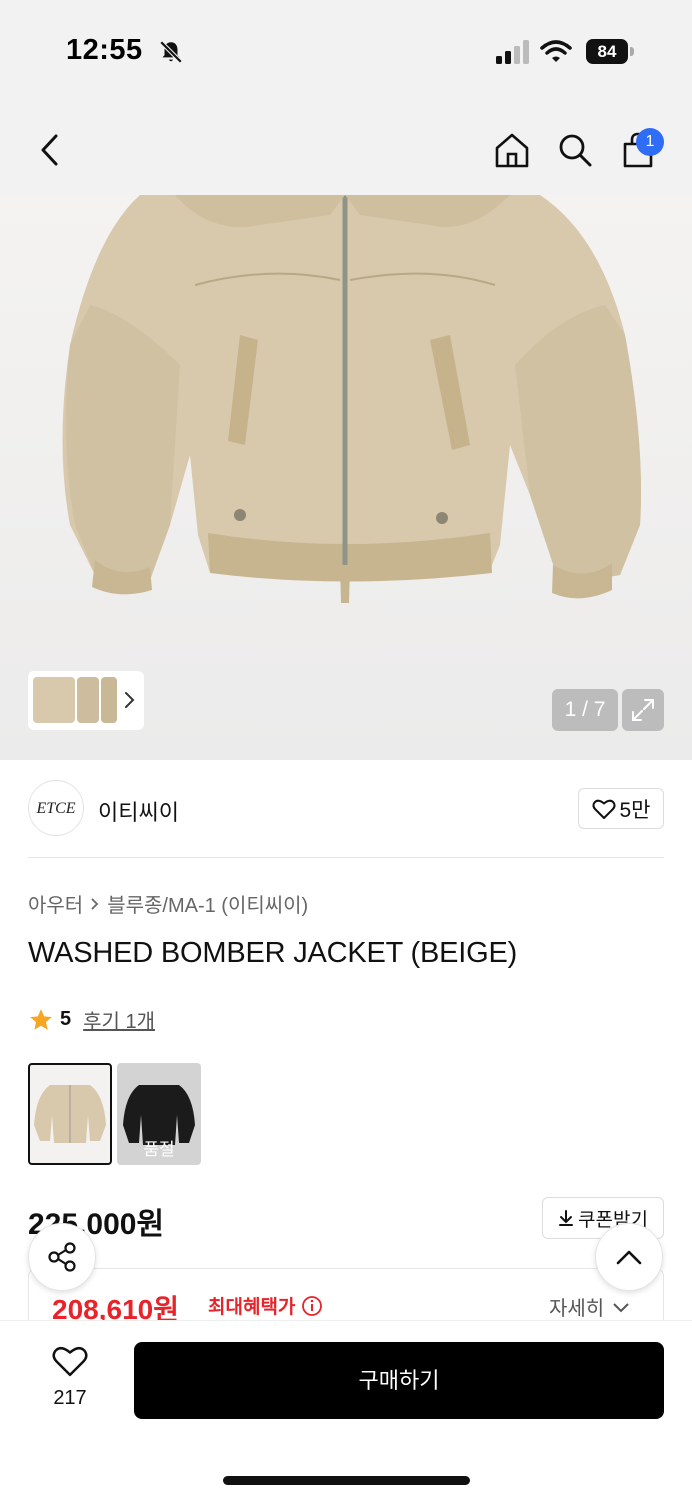  I want to click on expand-icon, so click(643, 710).